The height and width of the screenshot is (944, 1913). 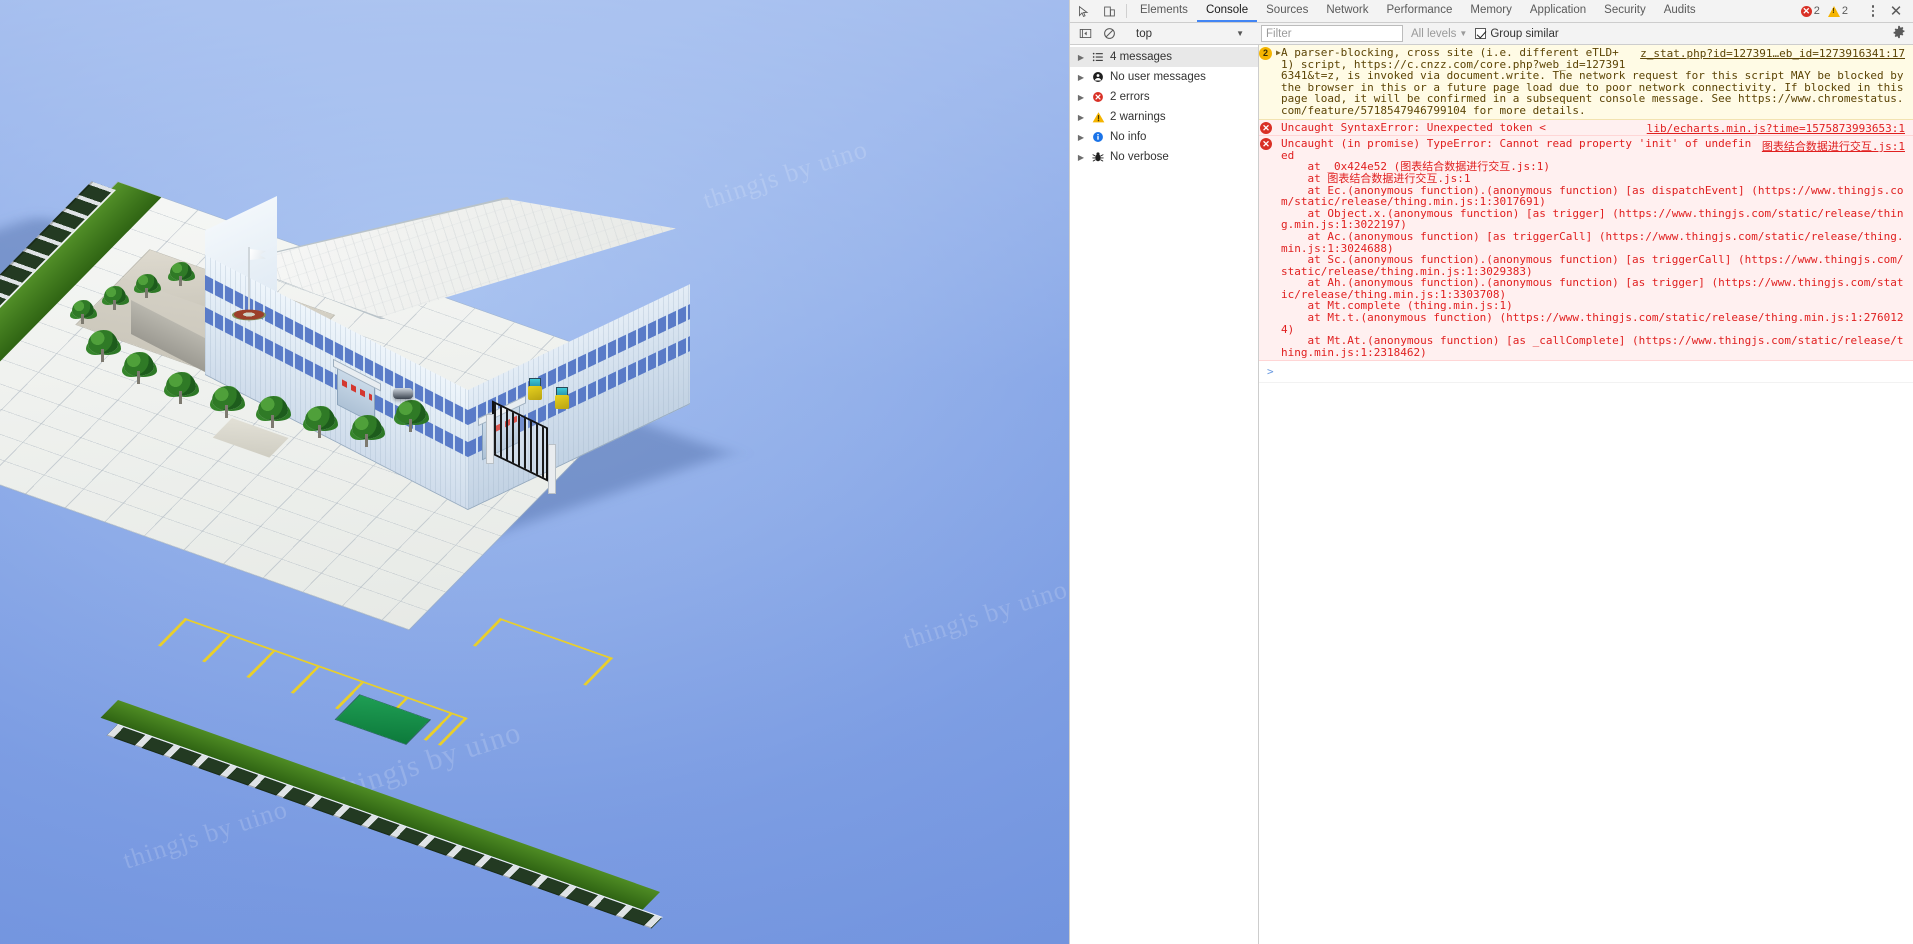 I want to click on tab-sources: Sources, so click(x=1287, y=11).